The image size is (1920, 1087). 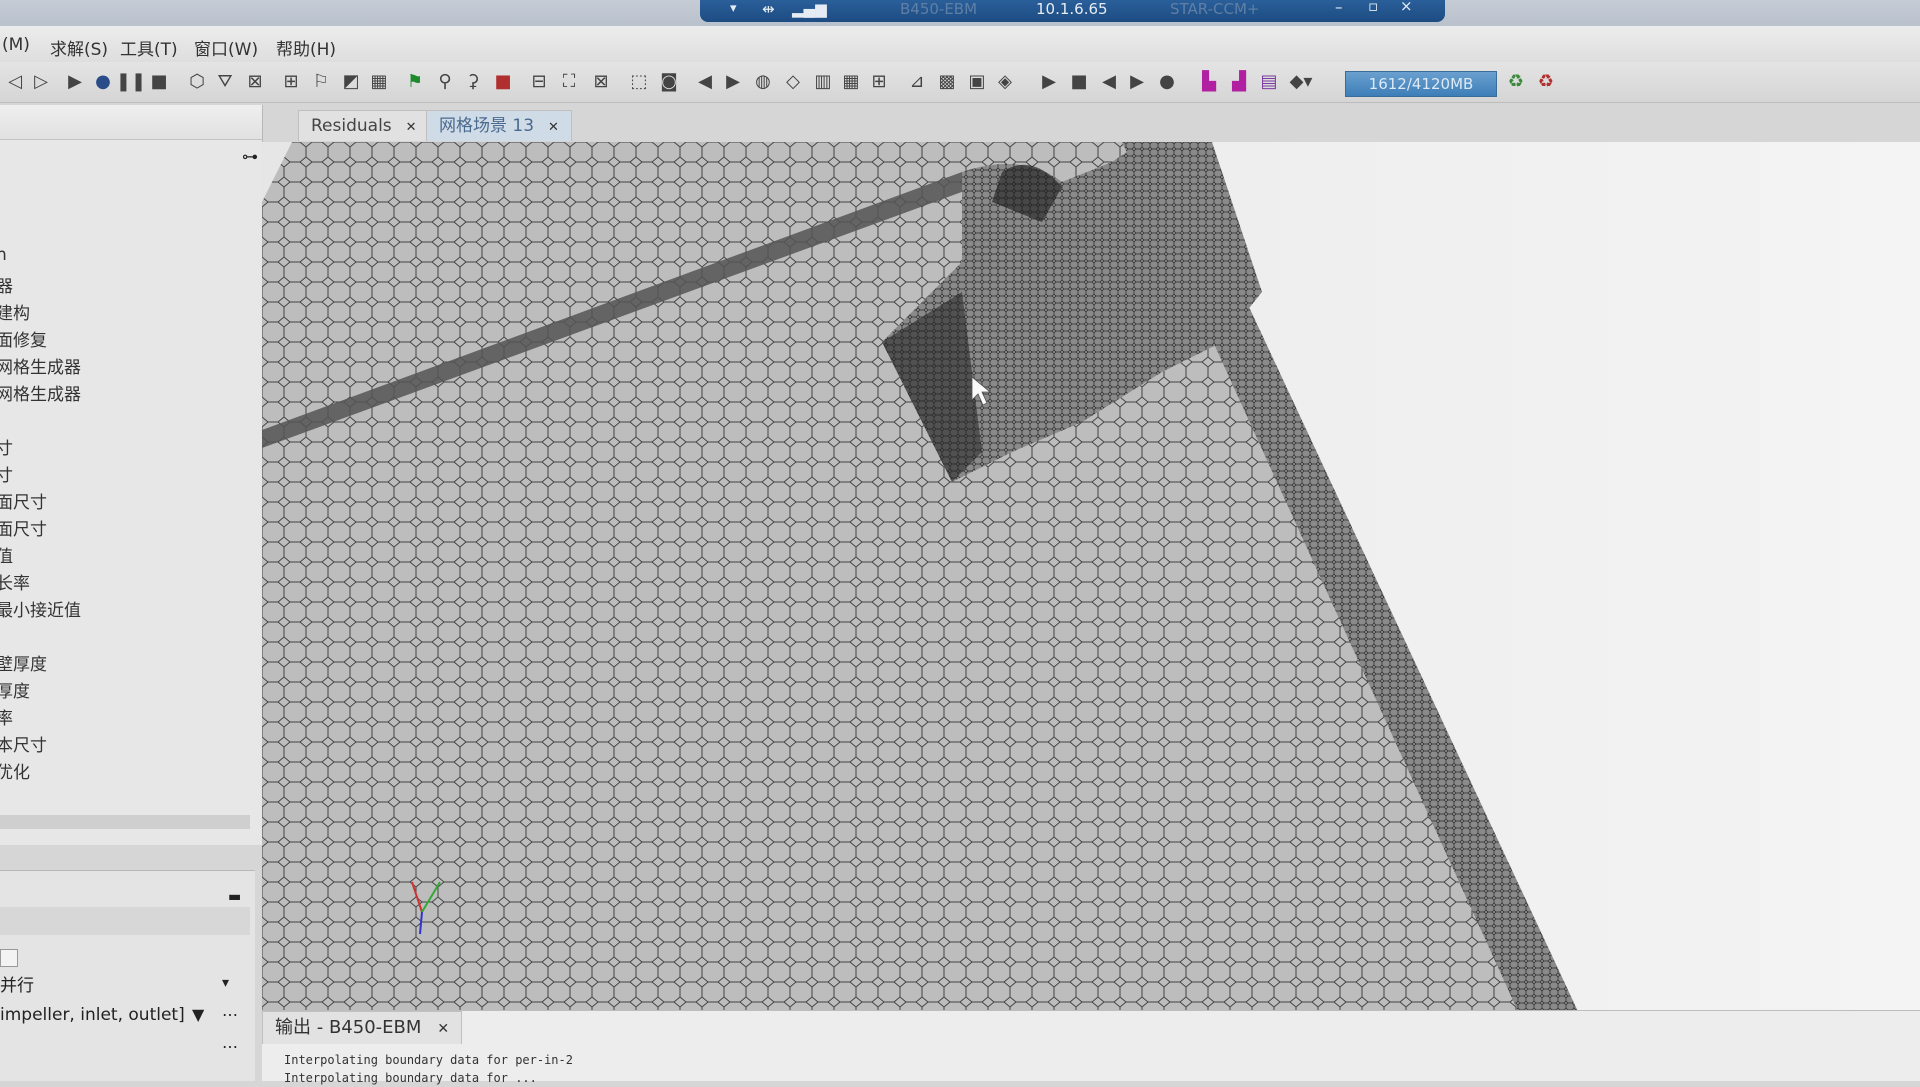 What do you see at coordinates (103, 81) in the screenshot?
I see `step-icon: ●` at bounding box center [103, 81].